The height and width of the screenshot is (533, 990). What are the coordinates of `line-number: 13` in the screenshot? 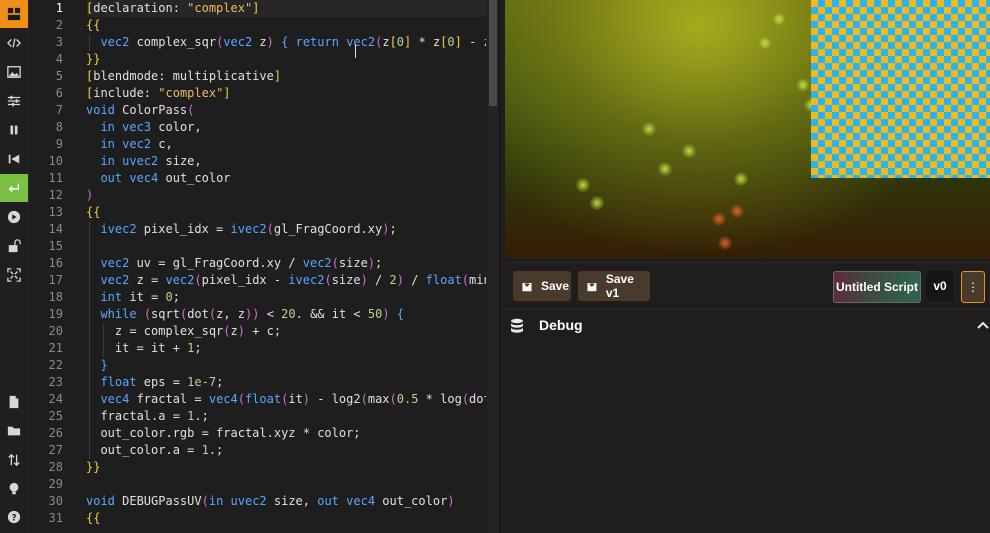 It's located at (55, 212).